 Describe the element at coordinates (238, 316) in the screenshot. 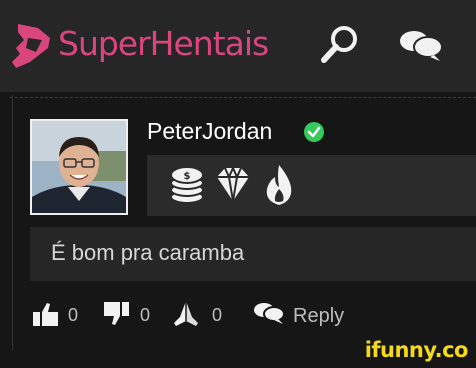

I see `comment-actions: 0 0 0 Reply` at that location.